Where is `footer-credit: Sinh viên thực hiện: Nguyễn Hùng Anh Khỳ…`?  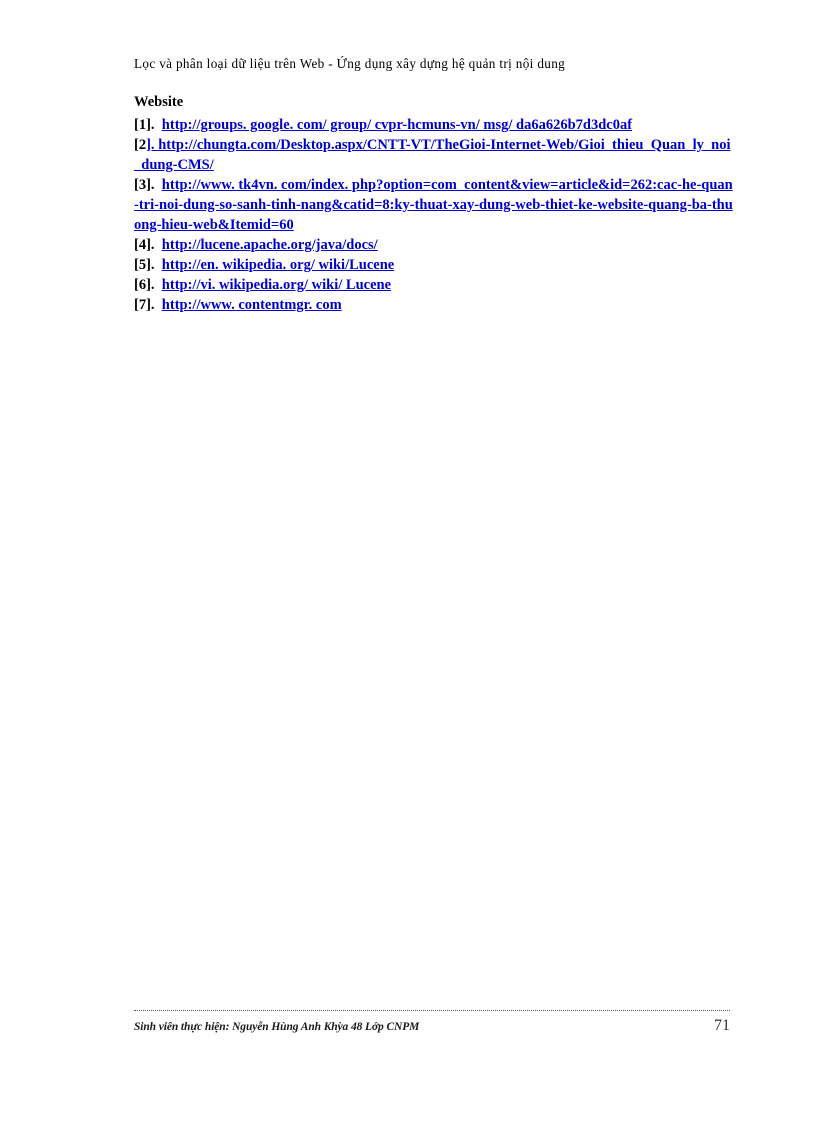
footer-credit: Sinh viên thực hiện: Nguyễn Hùng Anh Khỳ… is located at coordinates (277, 1027).